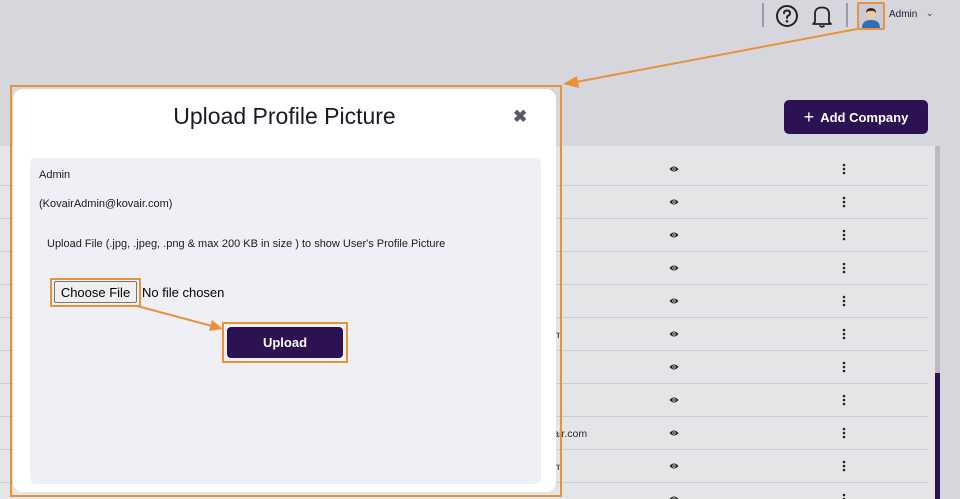 This screenshot has width=960, height=499. I want to click on plus-icon: +, so click(809, 117).